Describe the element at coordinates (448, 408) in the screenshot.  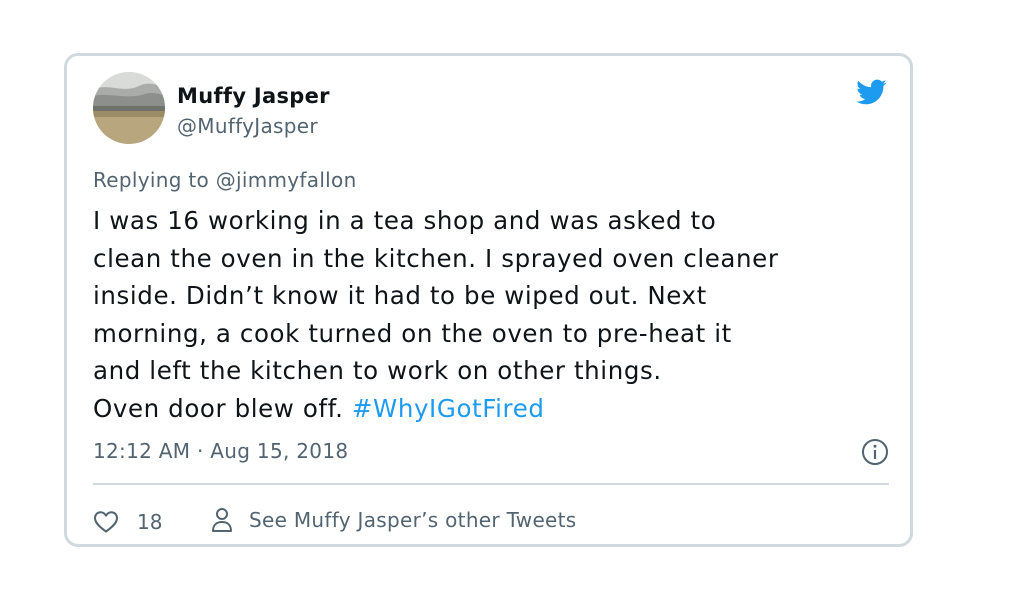
I see `hashtag-link: #WhyIGotFired` at that location.